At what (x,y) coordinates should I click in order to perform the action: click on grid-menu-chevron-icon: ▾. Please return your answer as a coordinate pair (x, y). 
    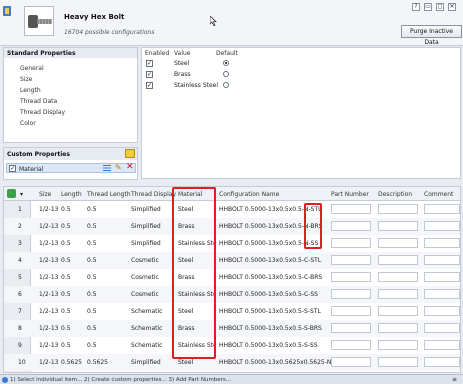
    Looking at the image, I should click on (21, 194).